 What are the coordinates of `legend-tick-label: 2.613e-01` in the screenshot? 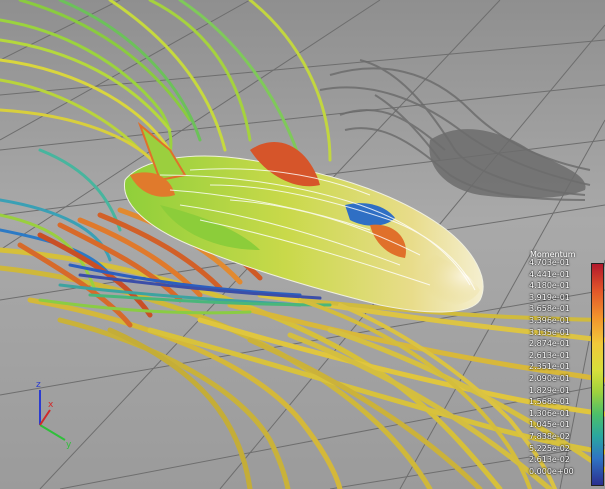 It's located at (549, 355).